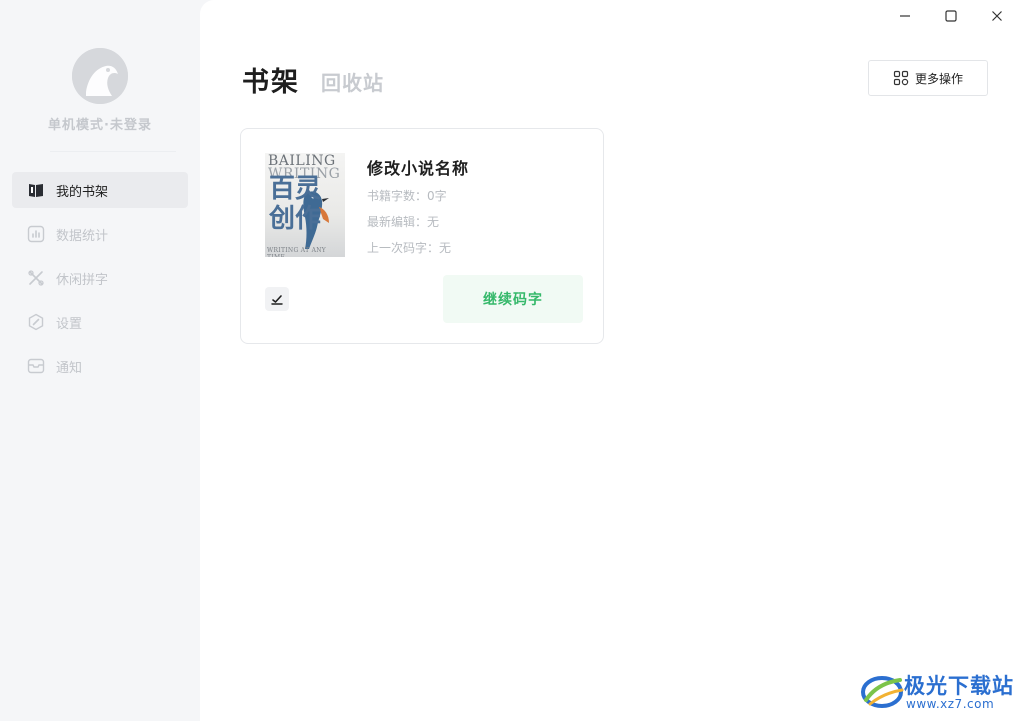 The height and width of the screenshot is (721, 1020). Describe the element at coordinates (295, 219) in the screenshot. I see `cover-subtitle-cn: 创作` at that location.